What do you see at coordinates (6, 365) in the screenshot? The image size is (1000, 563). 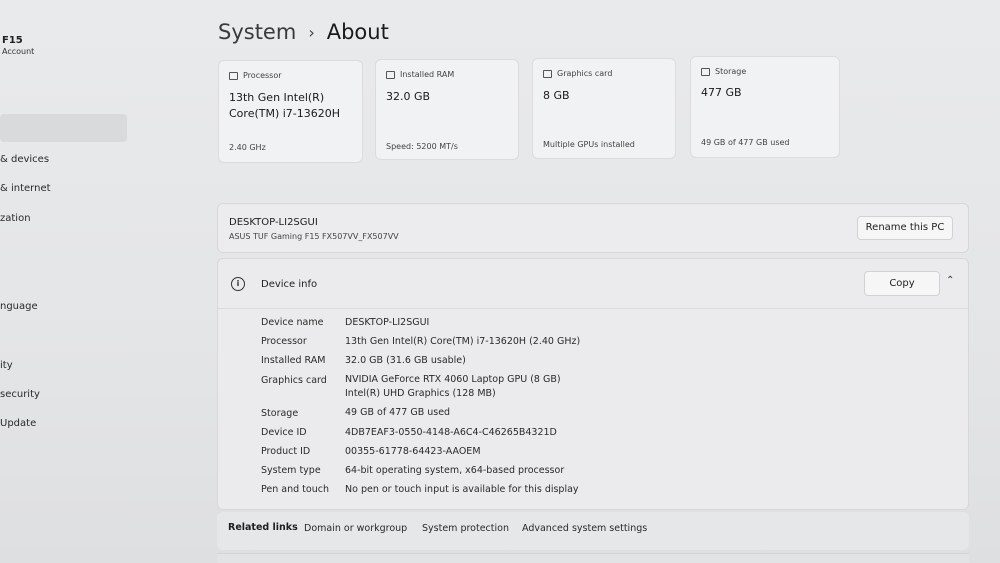 I see `sidebar-item-accessibility: ity` at bounding box center [6, 365].